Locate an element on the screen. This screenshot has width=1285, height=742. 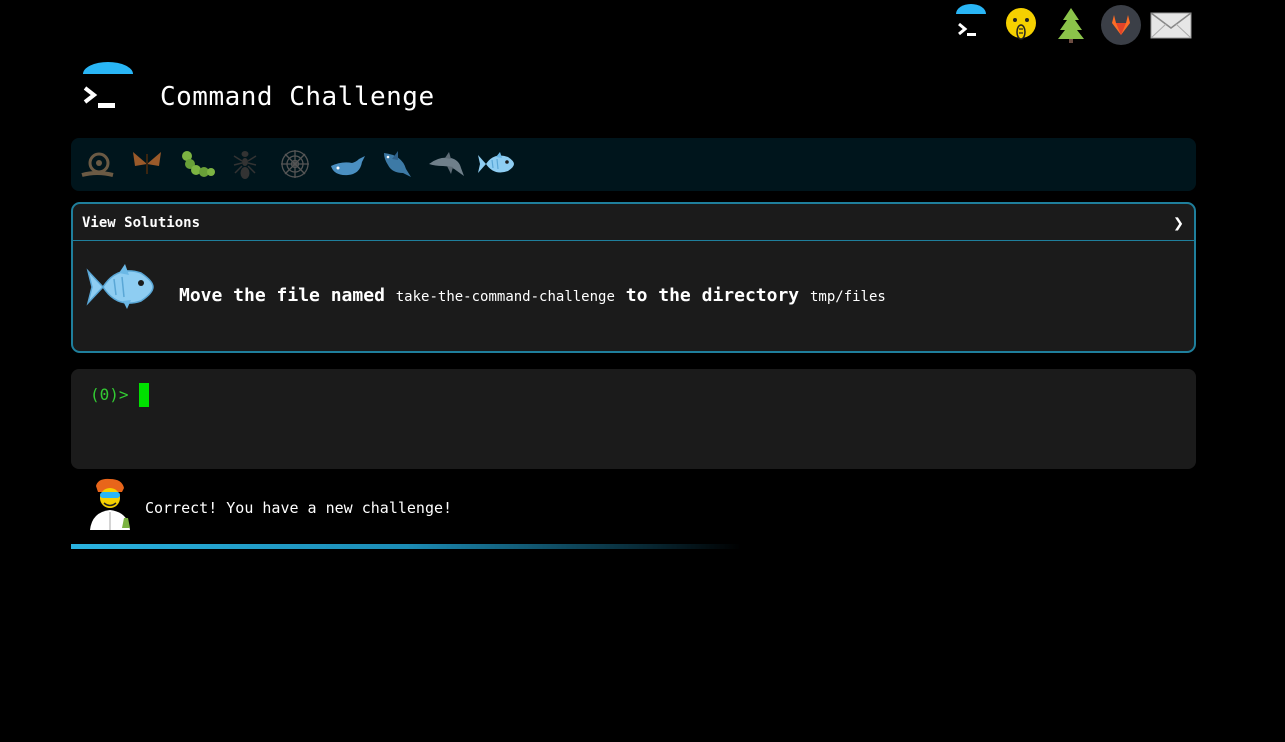
shushing-face-icon is located at coordinates (1021, 24).